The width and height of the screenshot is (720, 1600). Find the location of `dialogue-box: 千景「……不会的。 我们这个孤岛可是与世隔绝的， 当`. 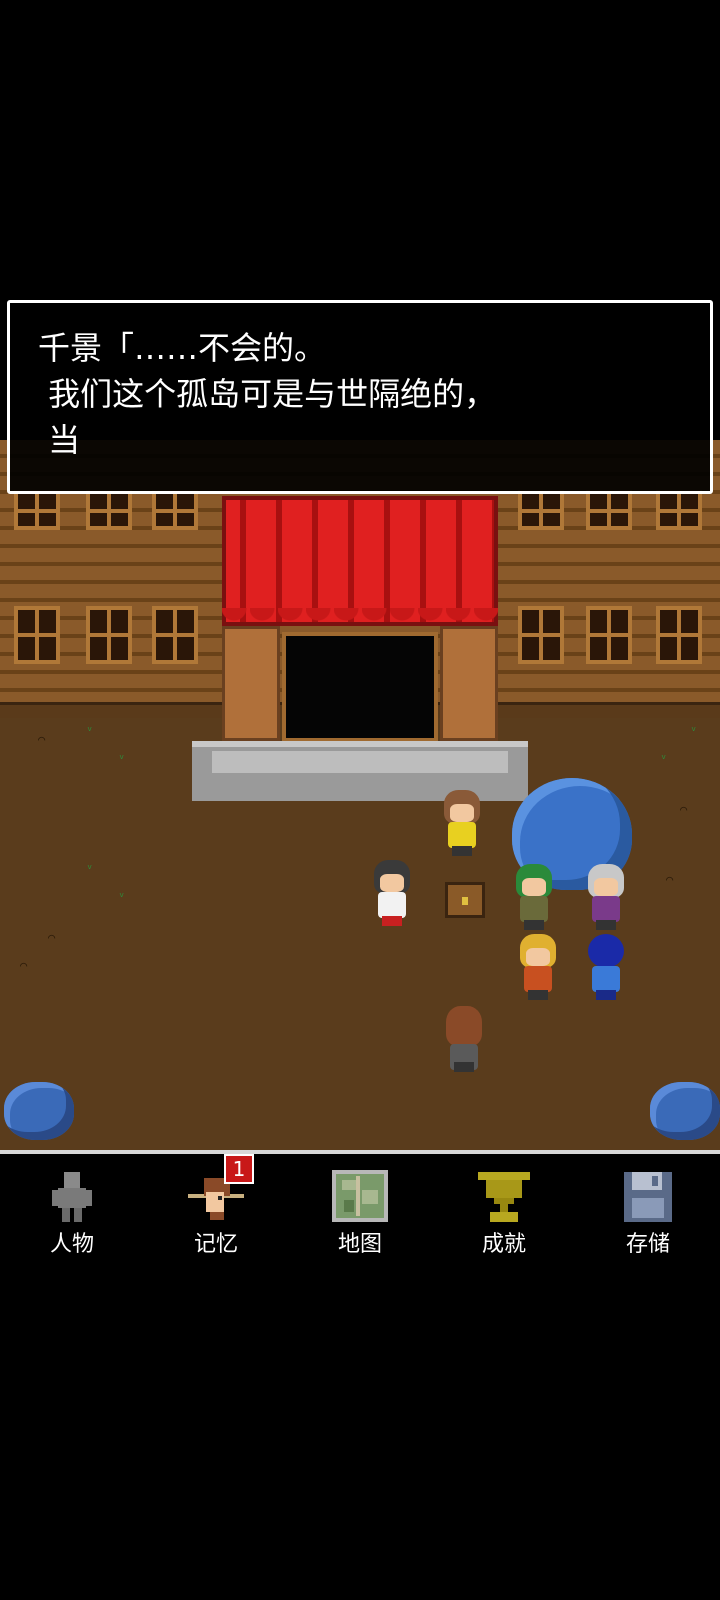

dialogue-box: 千景「……不会的。 我们这个孤岛可是与世隔绝的， 当 is located at coordinates (360, 397).